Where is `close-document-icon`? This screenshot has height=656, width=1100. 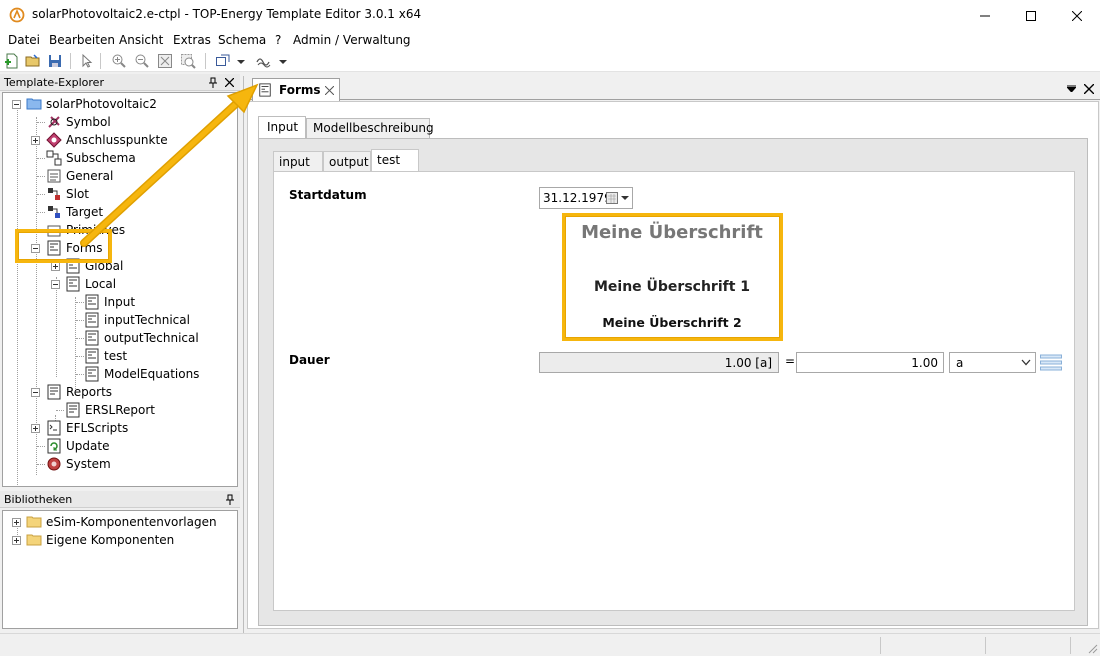
close-document-icon is located at coordinates (1089, 89).